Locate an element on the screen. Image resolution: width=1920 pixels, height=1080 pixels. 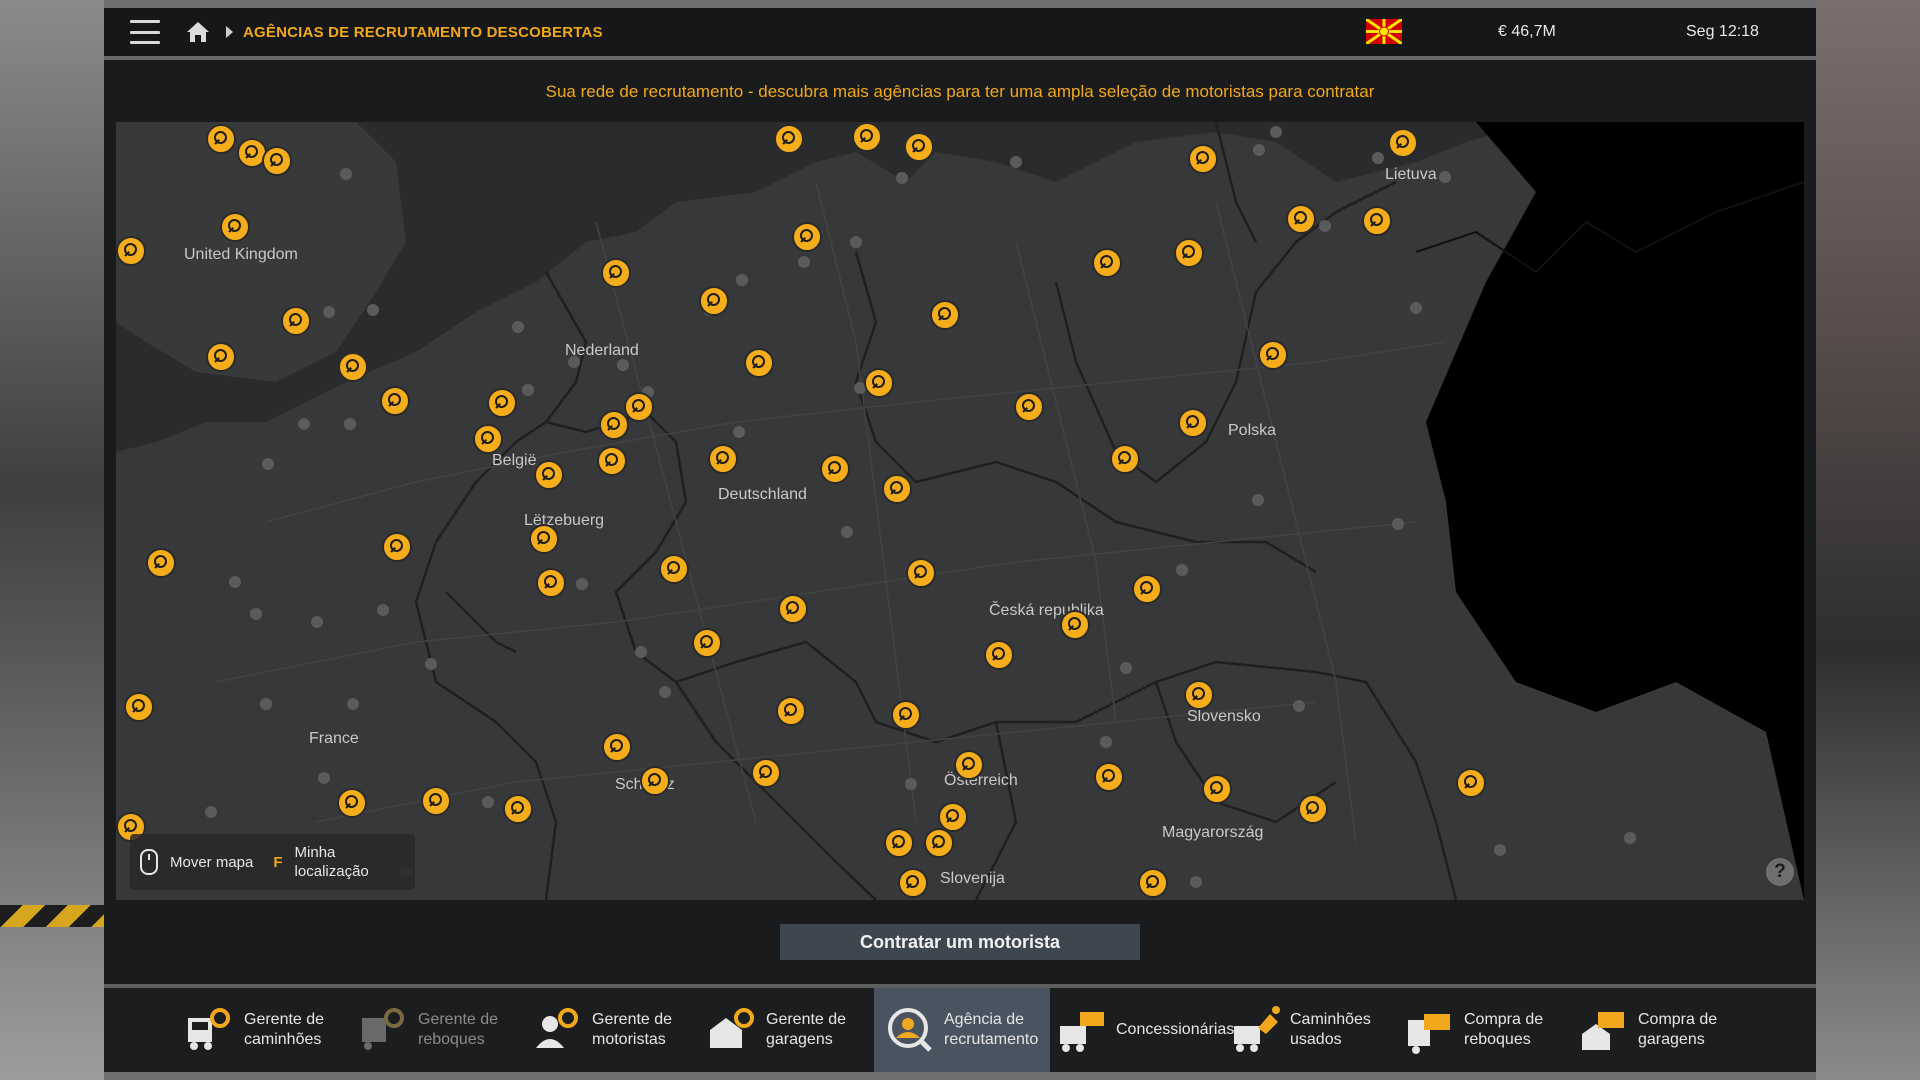
truck-manager-icon is located at coordinates (209, 1029).